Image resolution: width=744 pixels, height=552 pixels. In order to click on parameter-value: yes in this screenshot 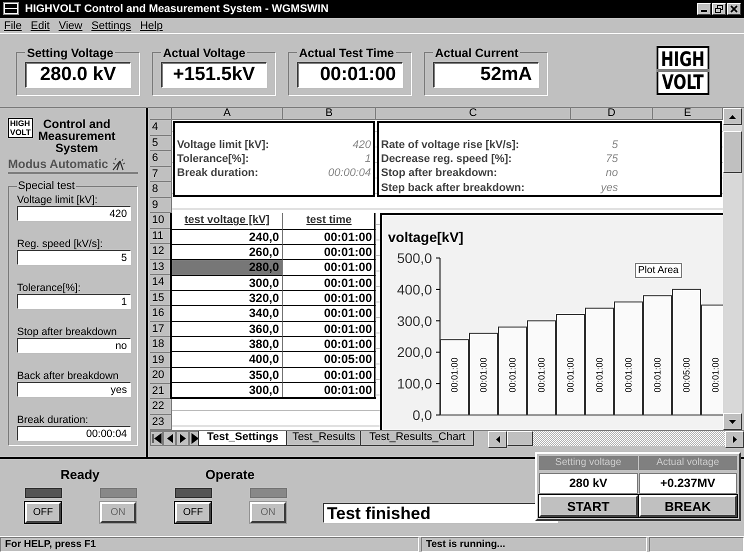, I will do `click(609, 188)`.